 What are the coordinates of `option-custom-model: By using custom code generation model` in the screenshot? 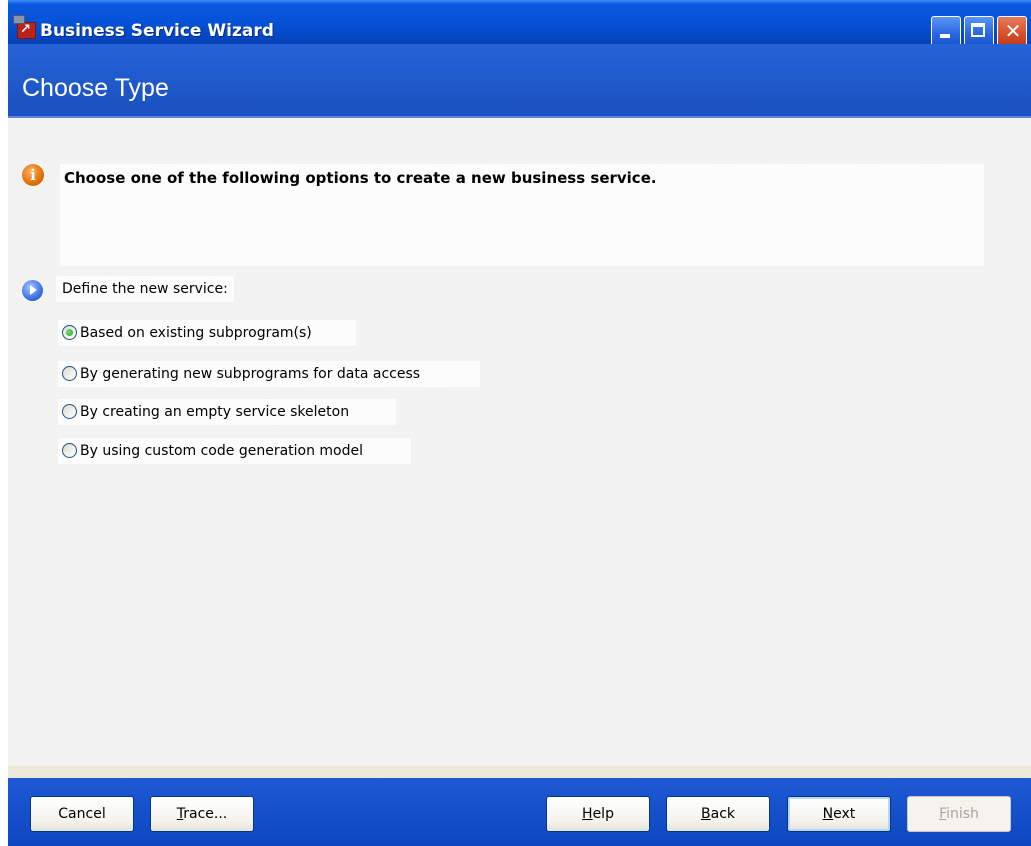 It's located at (234, 451).